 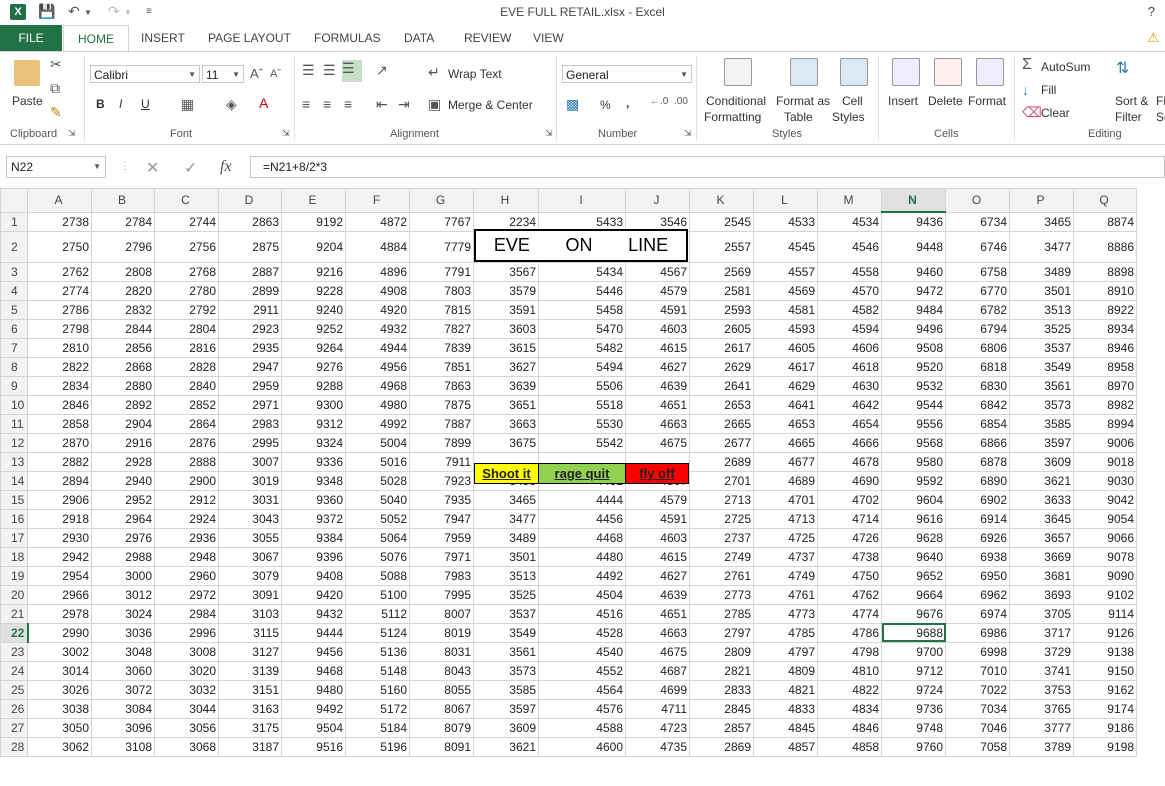 What do you see at coordinates (250, 221) in the screenshot?
I see `cell-d1: 2863` at bounding box center [250, 221].